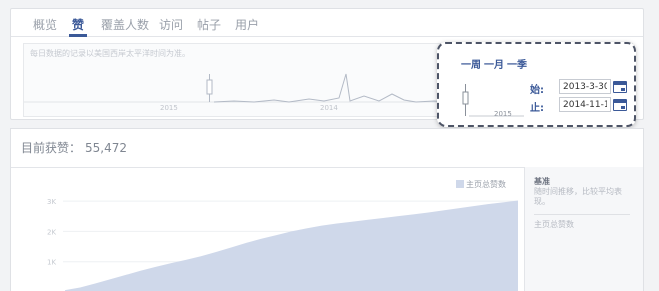 The width and height of the screenshot is (659, 291). Describe the element at coordinates (537, 108) in the screenshot. I see `end-date-label: 止:` at that location.